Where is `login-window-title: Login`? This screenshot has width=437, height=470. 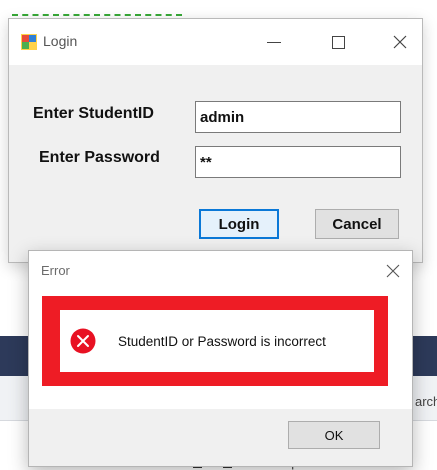 login-window-title: Login is located at coordinates (60, 41).